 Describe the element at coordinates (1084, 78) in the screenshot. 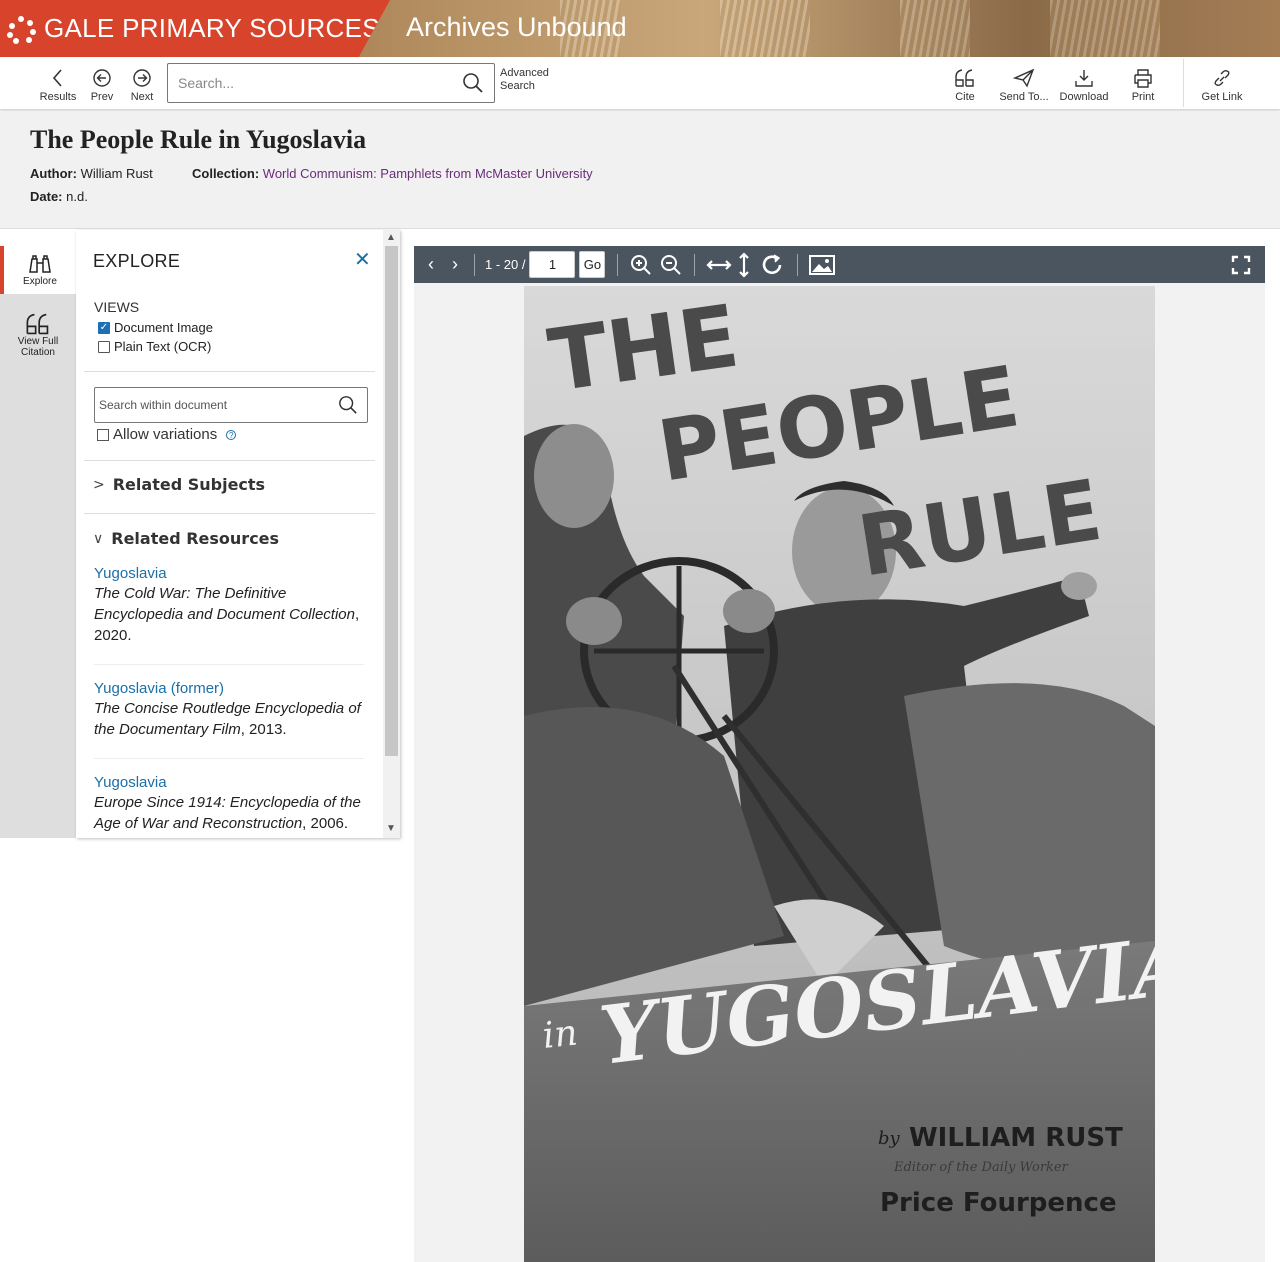

I see `download-icon` at that location.